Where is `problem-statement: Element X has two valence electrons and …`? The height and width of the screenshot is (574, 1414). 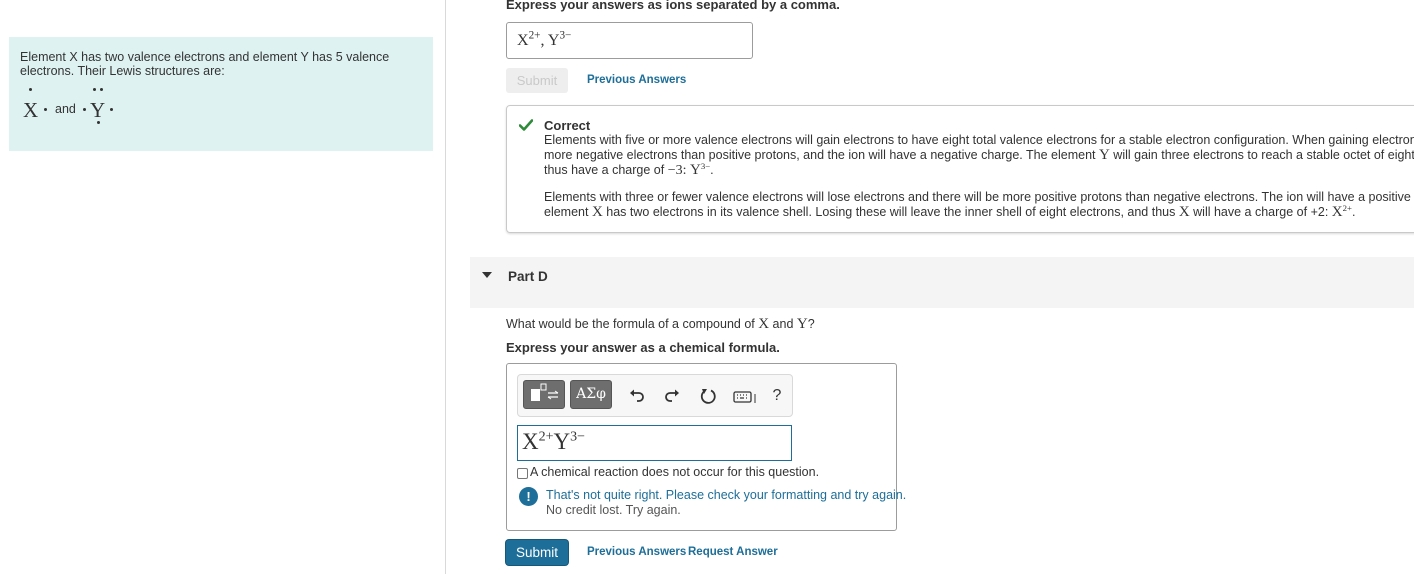 problem-statement: Element X has two valence electrons and … is located at coordinates (205, 64).